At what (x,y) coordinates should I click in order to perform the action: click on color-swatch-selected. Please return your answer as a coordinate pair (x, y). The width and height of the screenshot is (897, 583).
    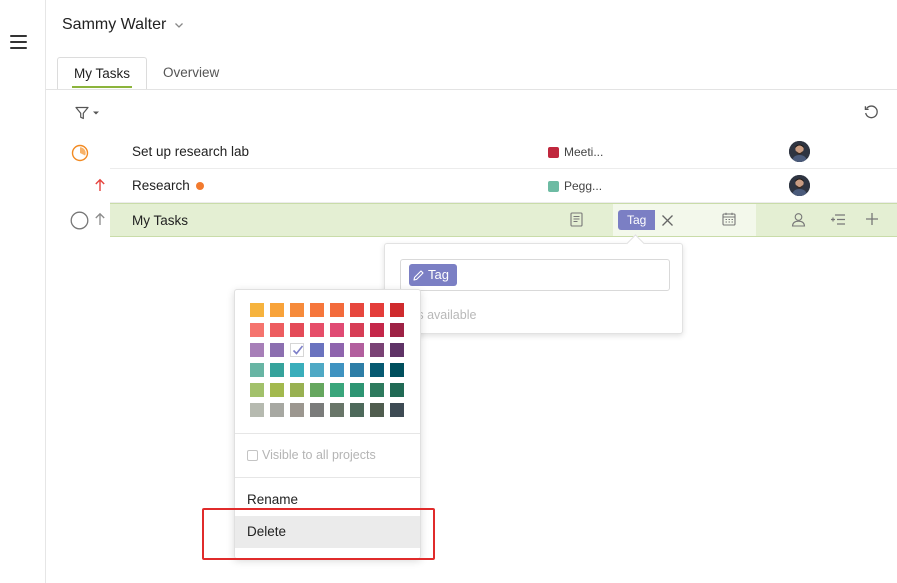
    Looking at the image, I should click on (297, 350).